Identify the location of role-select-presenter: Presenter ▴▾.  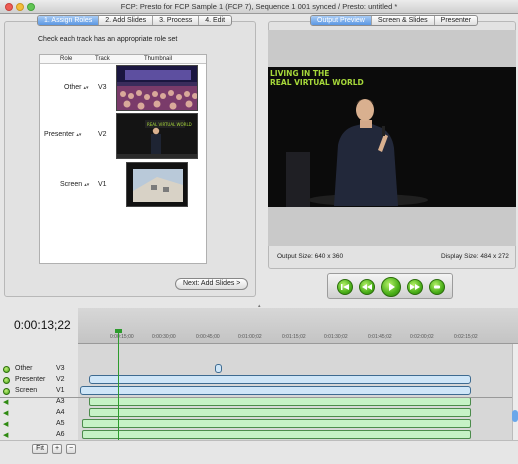
(62, 134).